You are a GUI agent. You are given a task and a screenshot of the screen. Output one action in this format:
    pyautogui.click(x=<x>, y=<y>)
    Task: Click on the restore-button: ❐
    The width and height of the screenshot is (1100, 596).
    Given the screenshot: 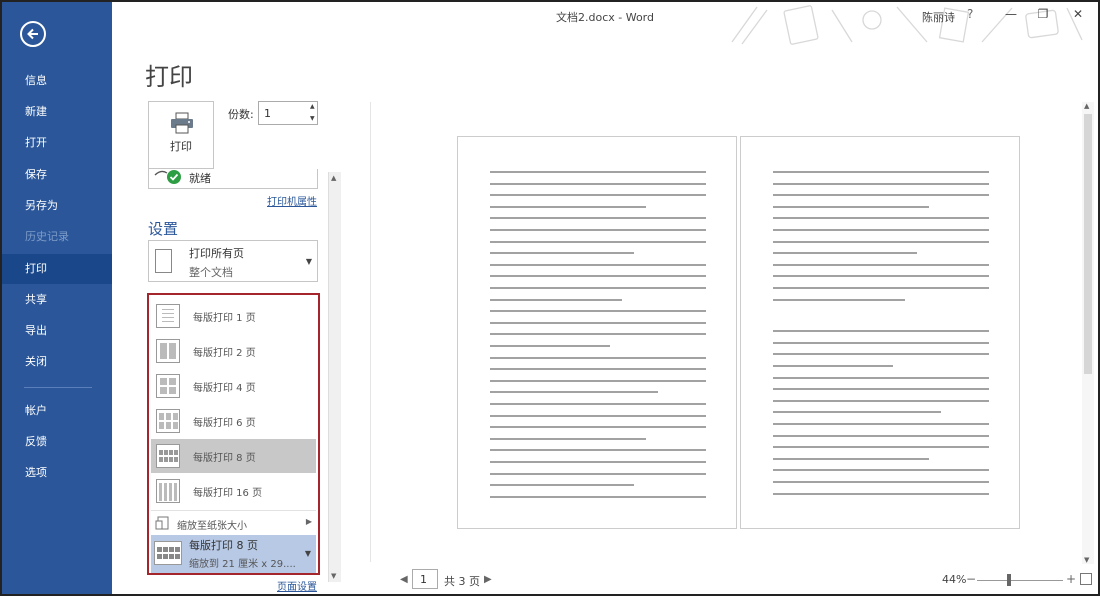 What is the action you would take?
    pyautogui.click(x=1043, y=14)
    